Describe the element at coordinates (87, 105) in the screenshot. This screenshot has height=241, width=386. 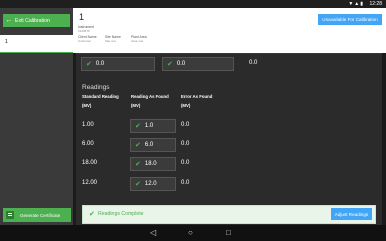
I see `col-standard-unit: (MV)` at that location.